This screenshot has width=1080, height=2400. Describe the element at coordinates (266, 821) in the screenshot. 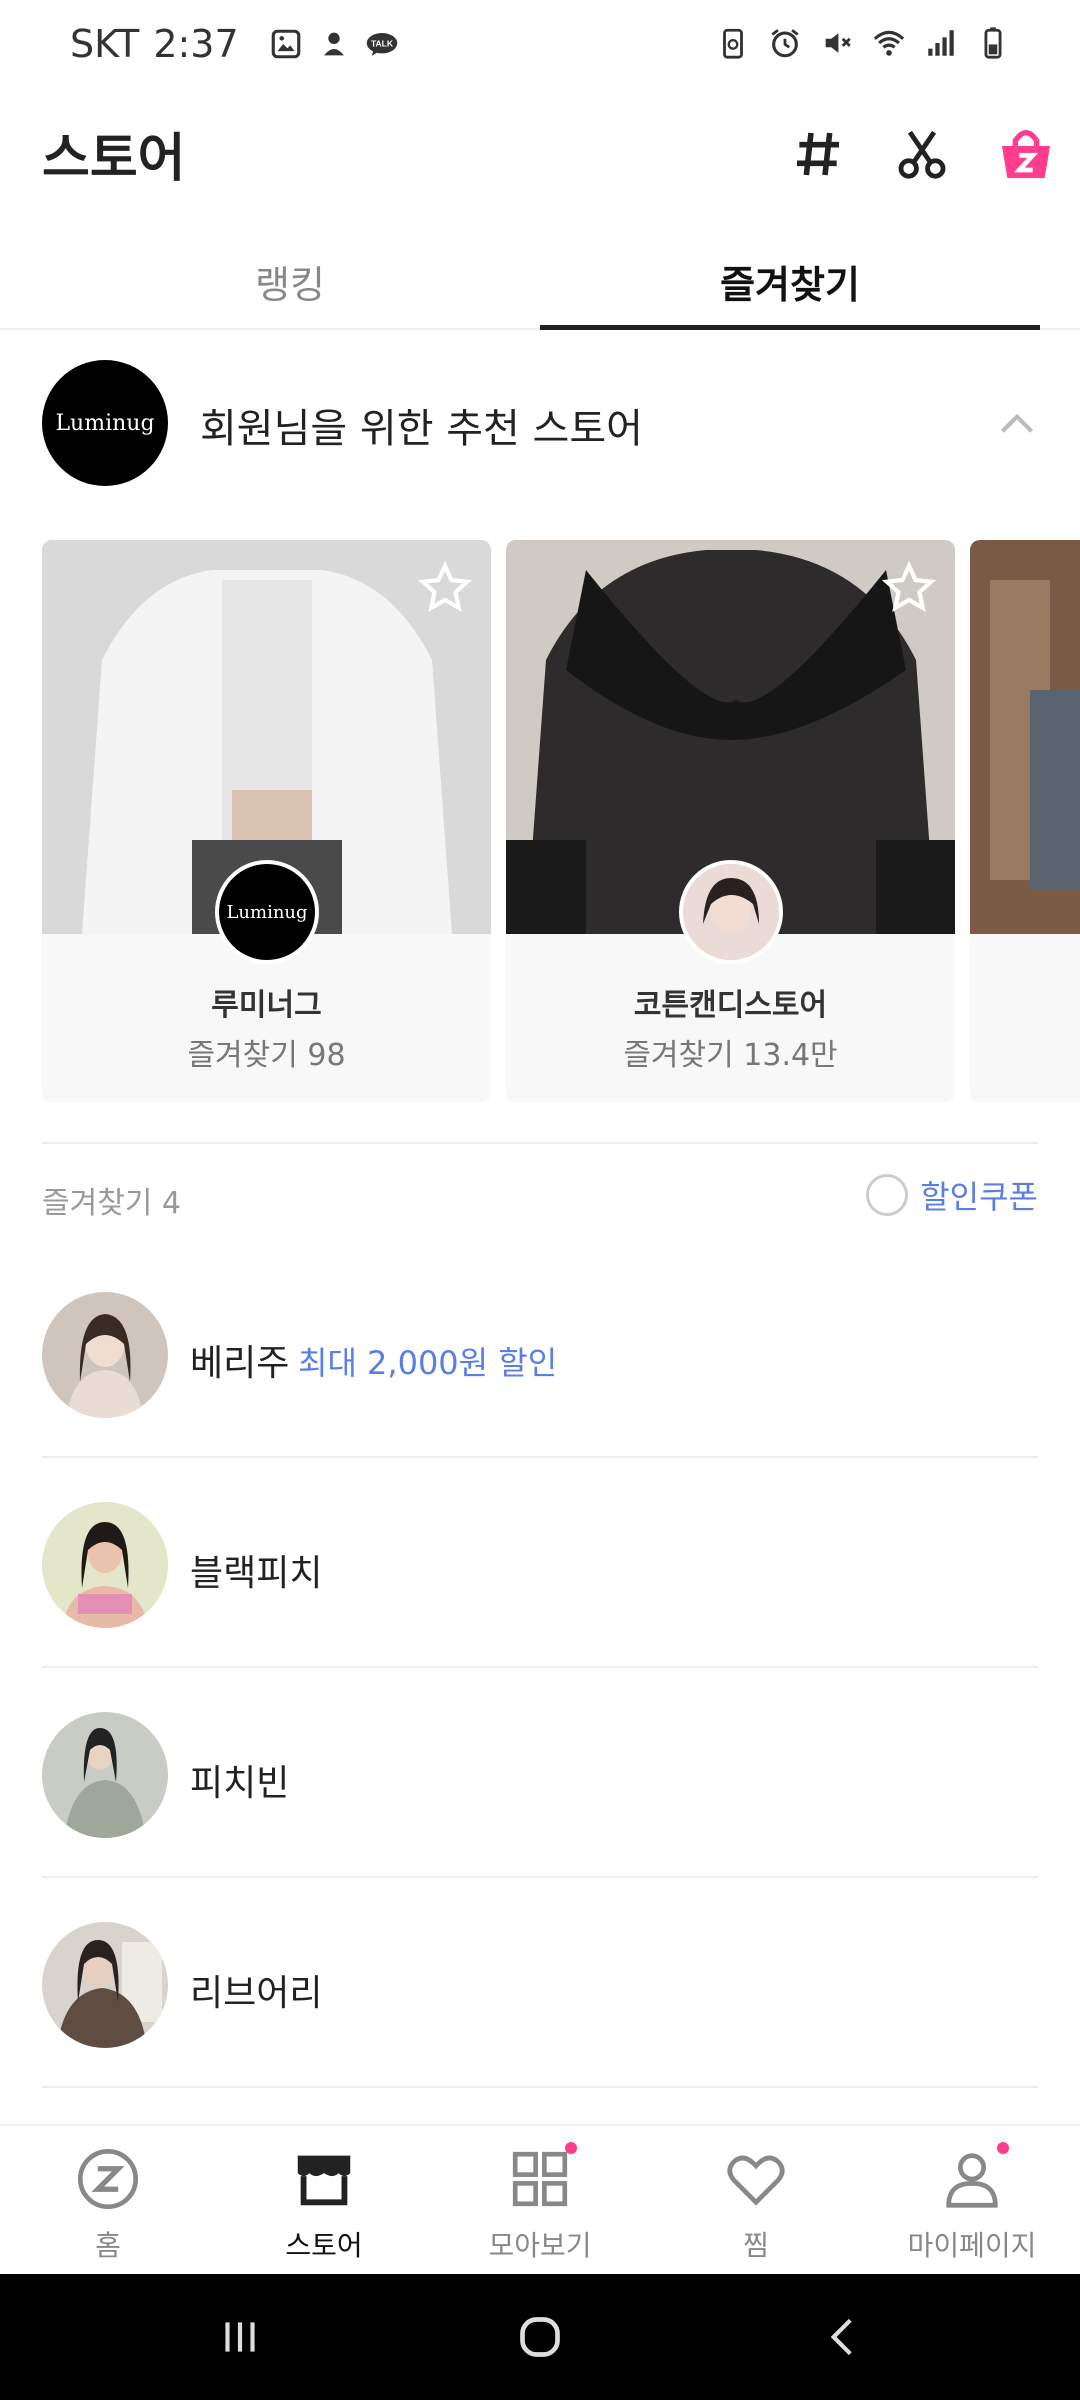

I see `store-card: Luminug 루미너그 즐겨찾기 98` at that location.